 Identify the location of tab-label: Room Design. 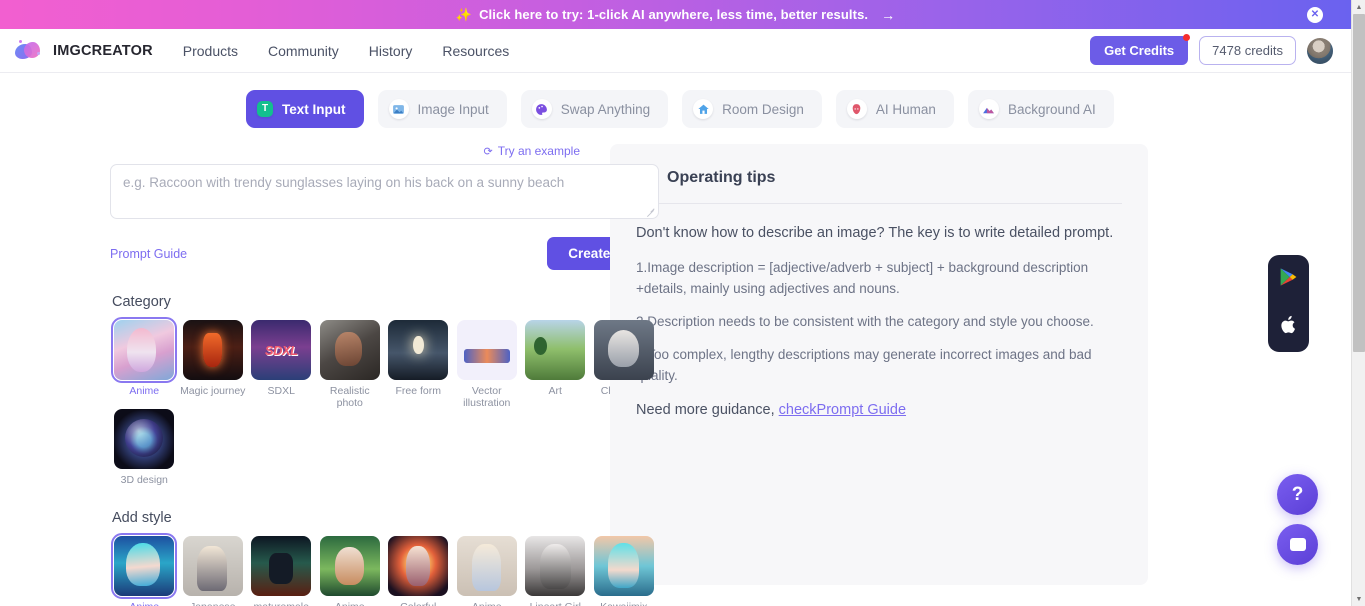
(763, 109).